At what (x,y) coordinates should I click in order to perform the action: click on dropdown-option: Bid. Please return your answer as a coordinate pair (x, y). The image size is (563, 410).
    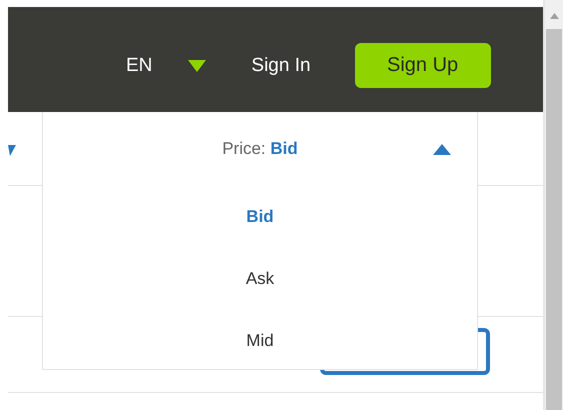
    Looking at the image, I should click on (260, 217).